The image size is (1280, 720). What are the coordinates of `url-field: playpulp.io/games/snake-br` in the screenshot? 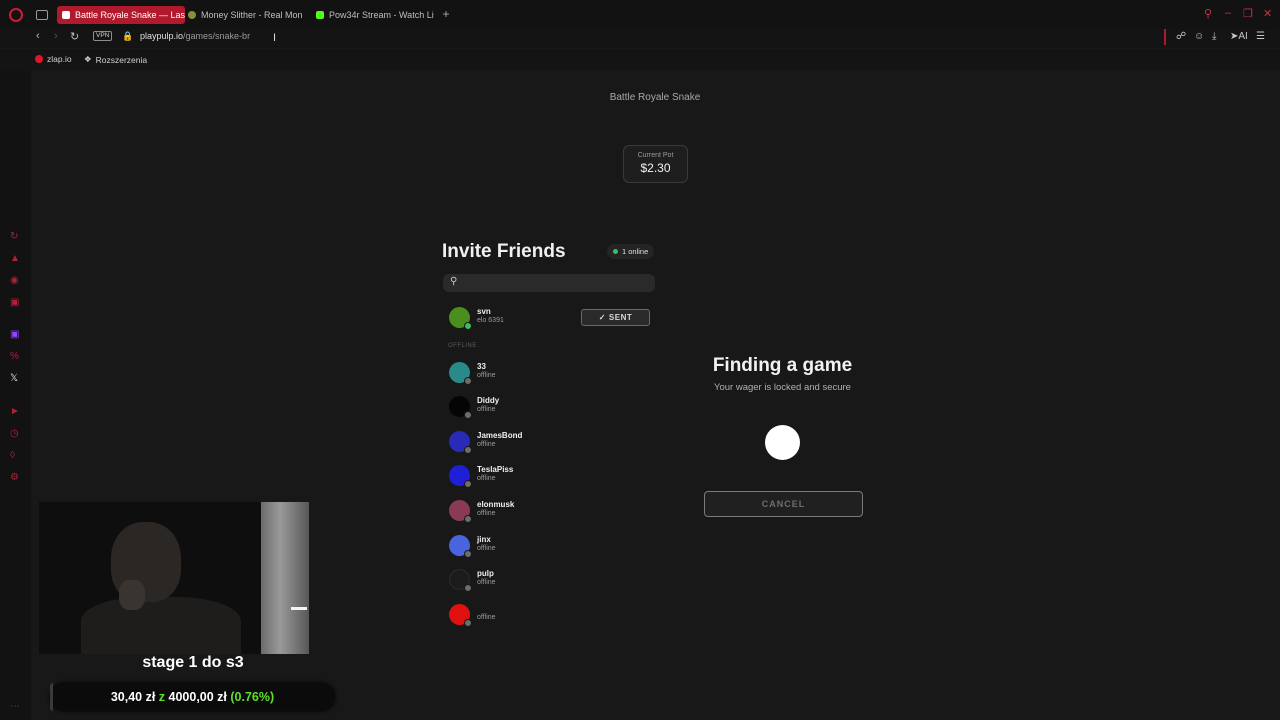 It's located at (195, 36).